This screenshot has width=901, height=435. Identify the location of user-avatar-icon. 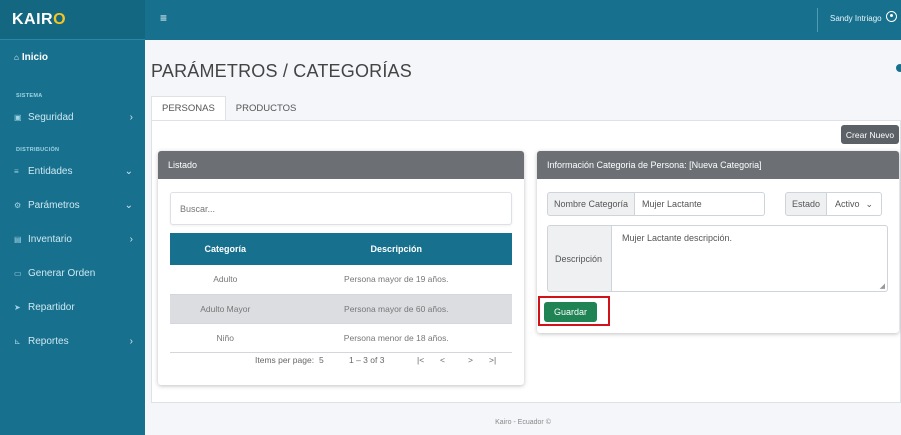
(891, 16).